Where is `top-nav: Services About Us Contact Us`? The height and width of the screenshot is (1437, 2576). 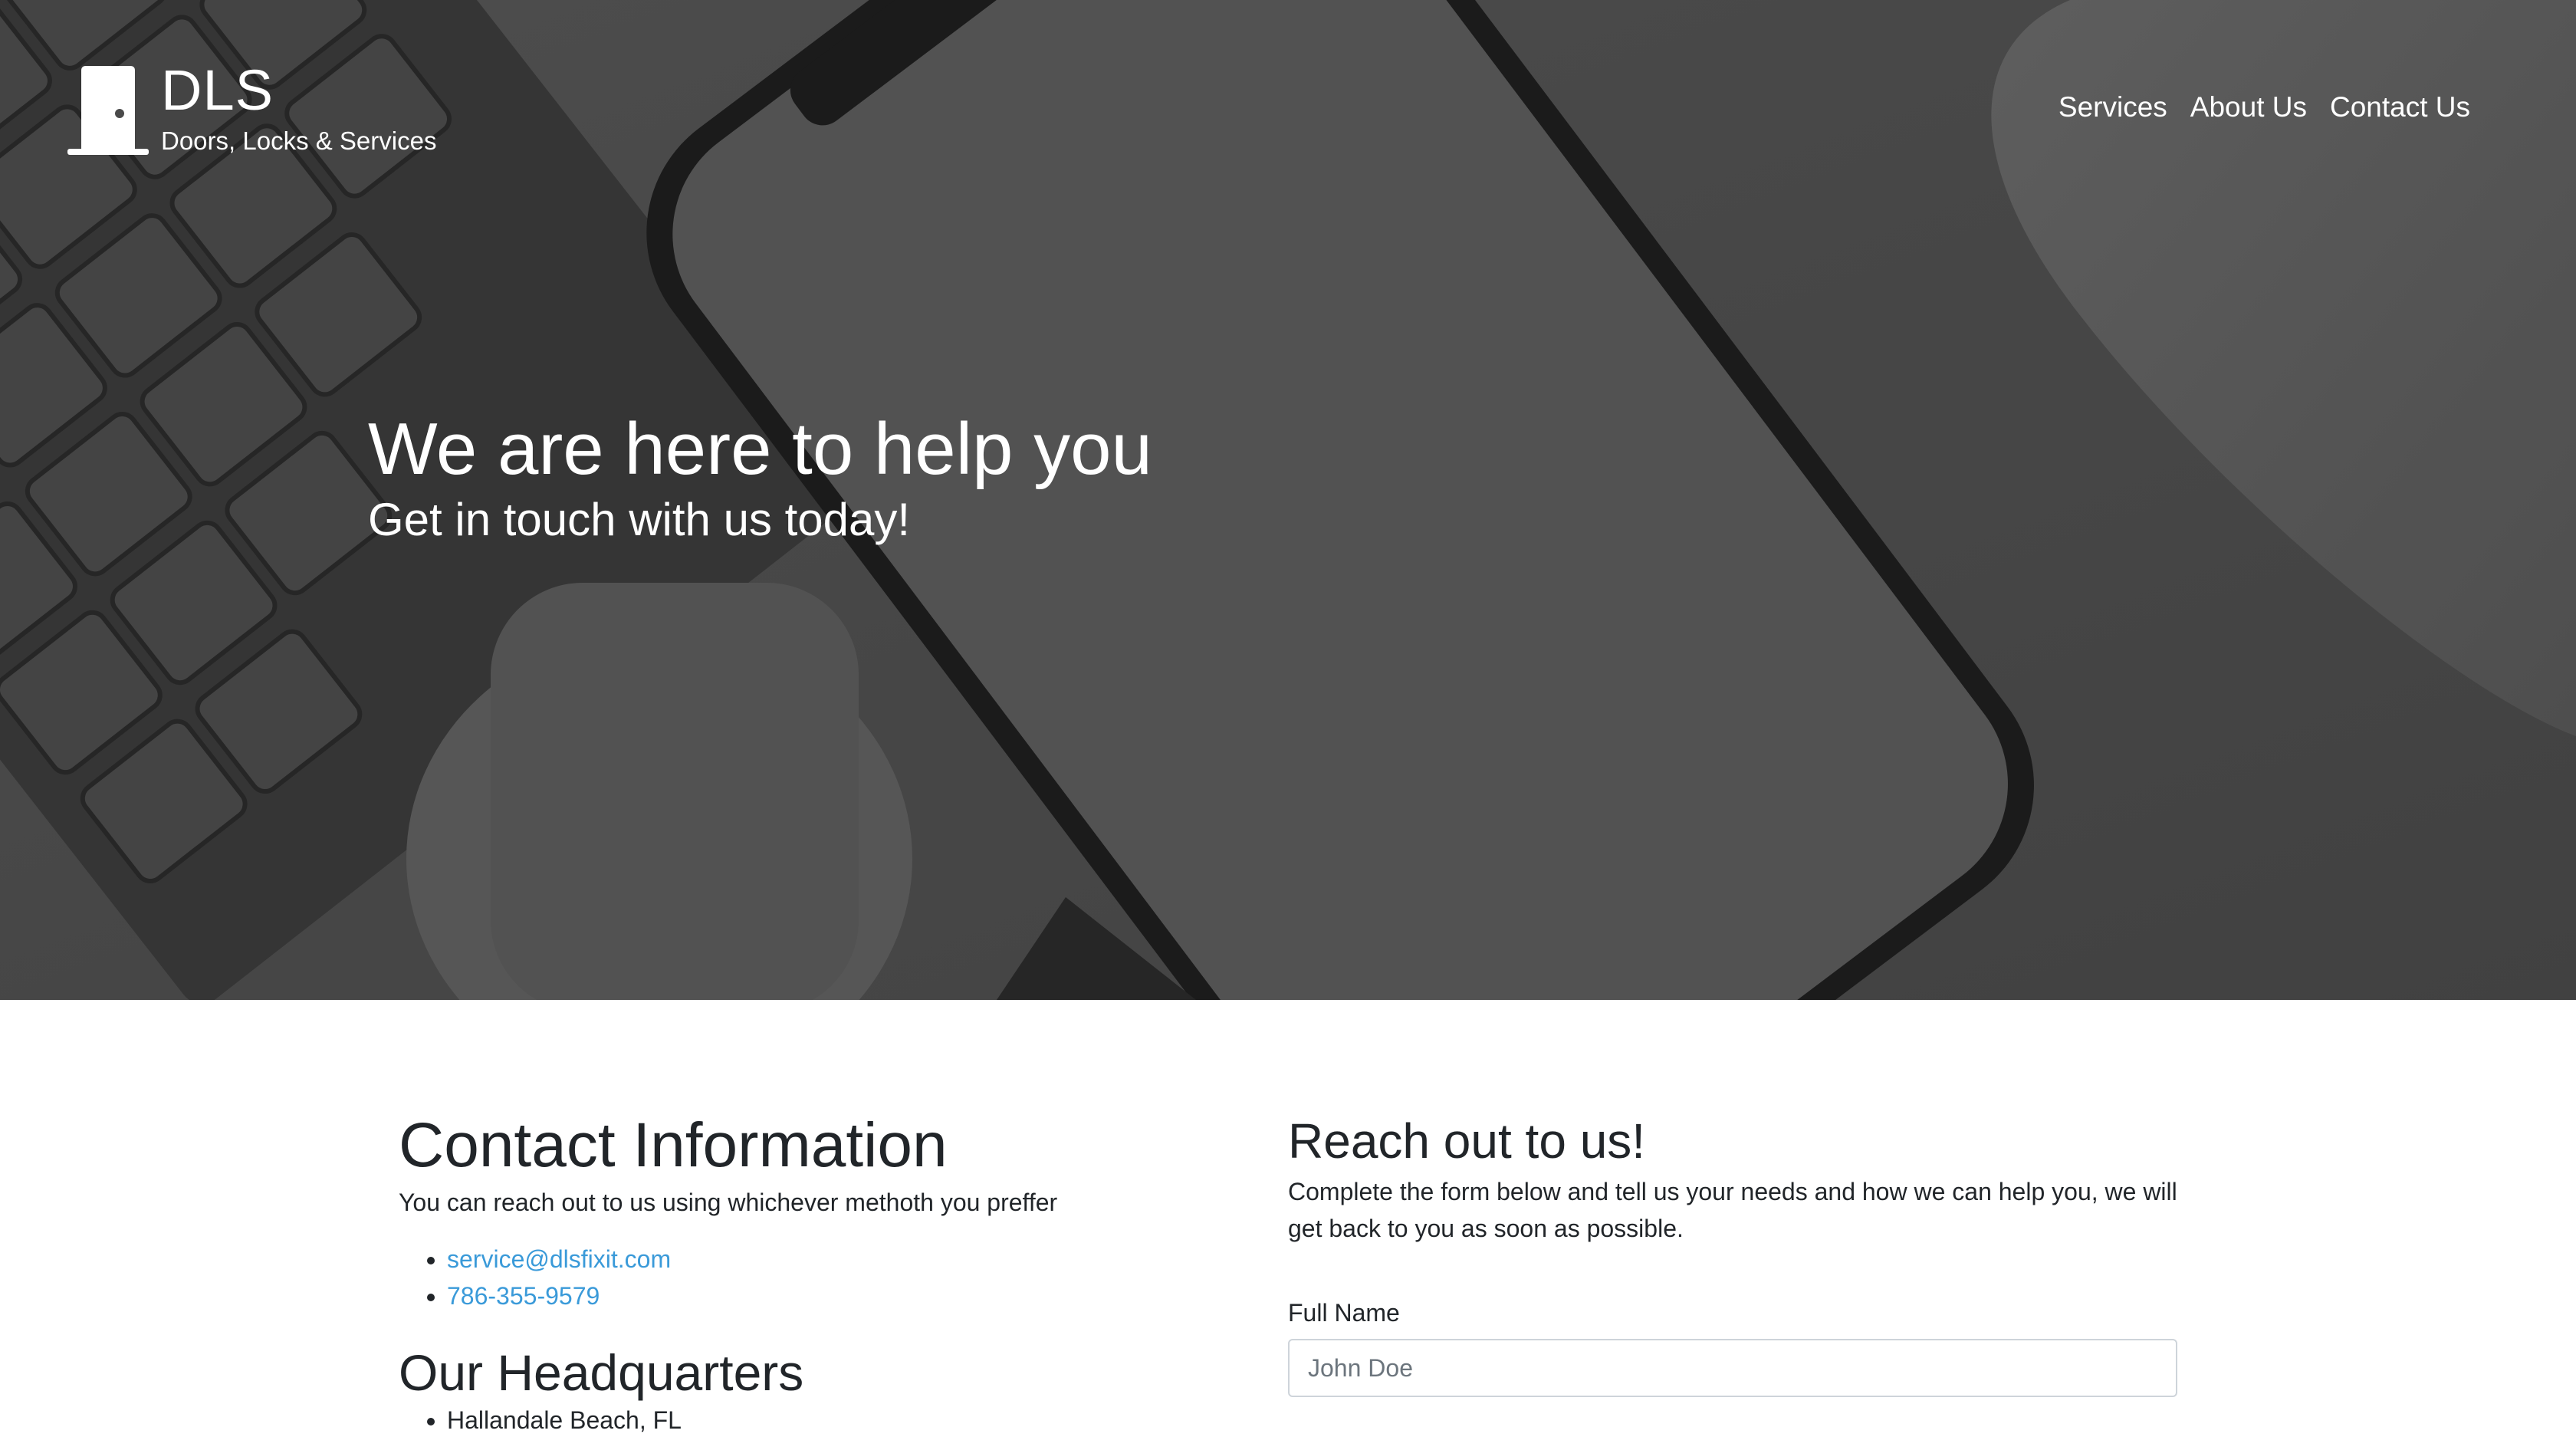
top-nav: Services About Us Contact Us is located at coordinates (2264, 107).